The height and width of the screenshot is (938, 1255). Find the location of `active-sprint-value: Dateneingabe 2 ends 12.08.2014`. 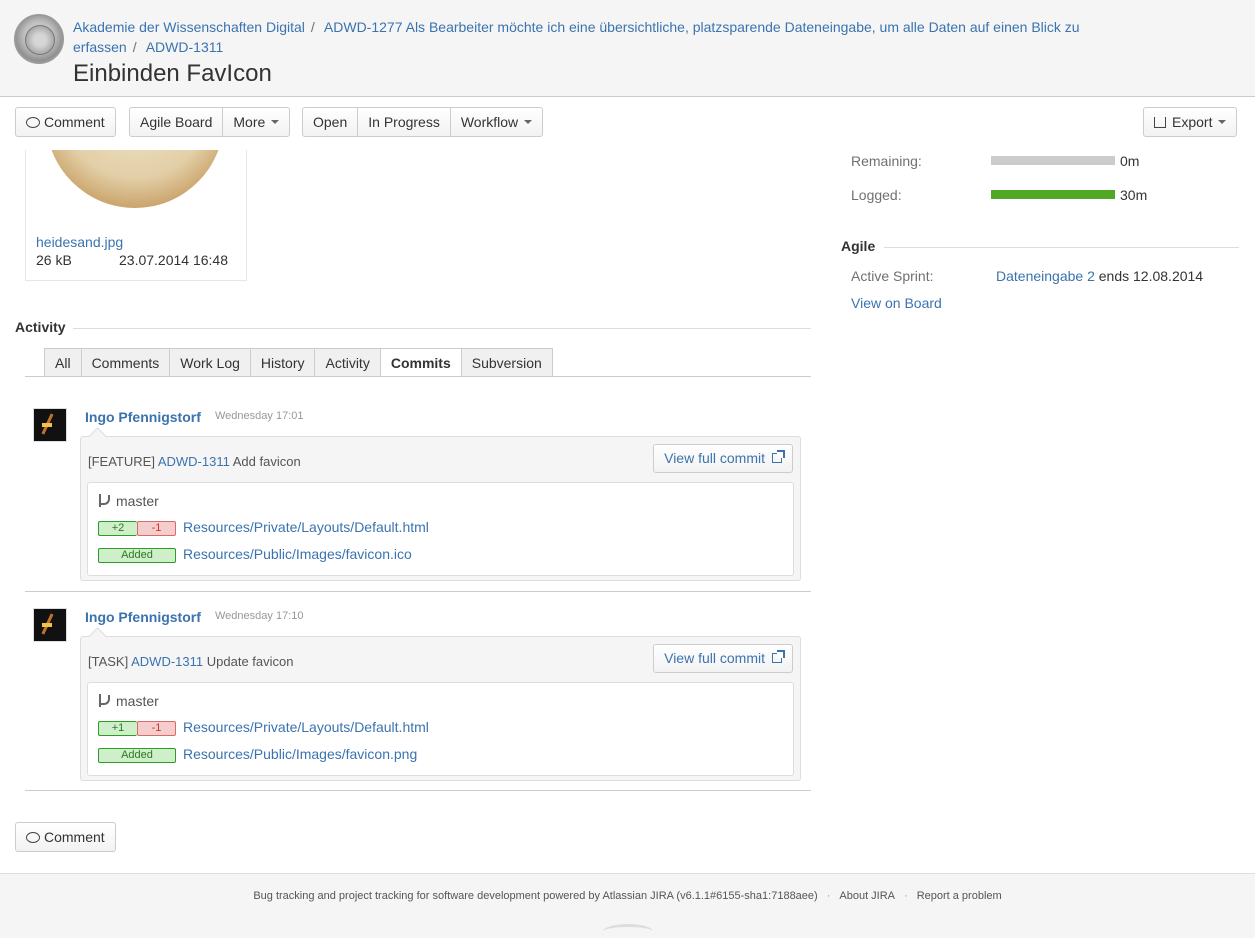

active-sprint-value: Dateneingabe 2 ends 12.08.2014 is located at coordinates (1099, 276).